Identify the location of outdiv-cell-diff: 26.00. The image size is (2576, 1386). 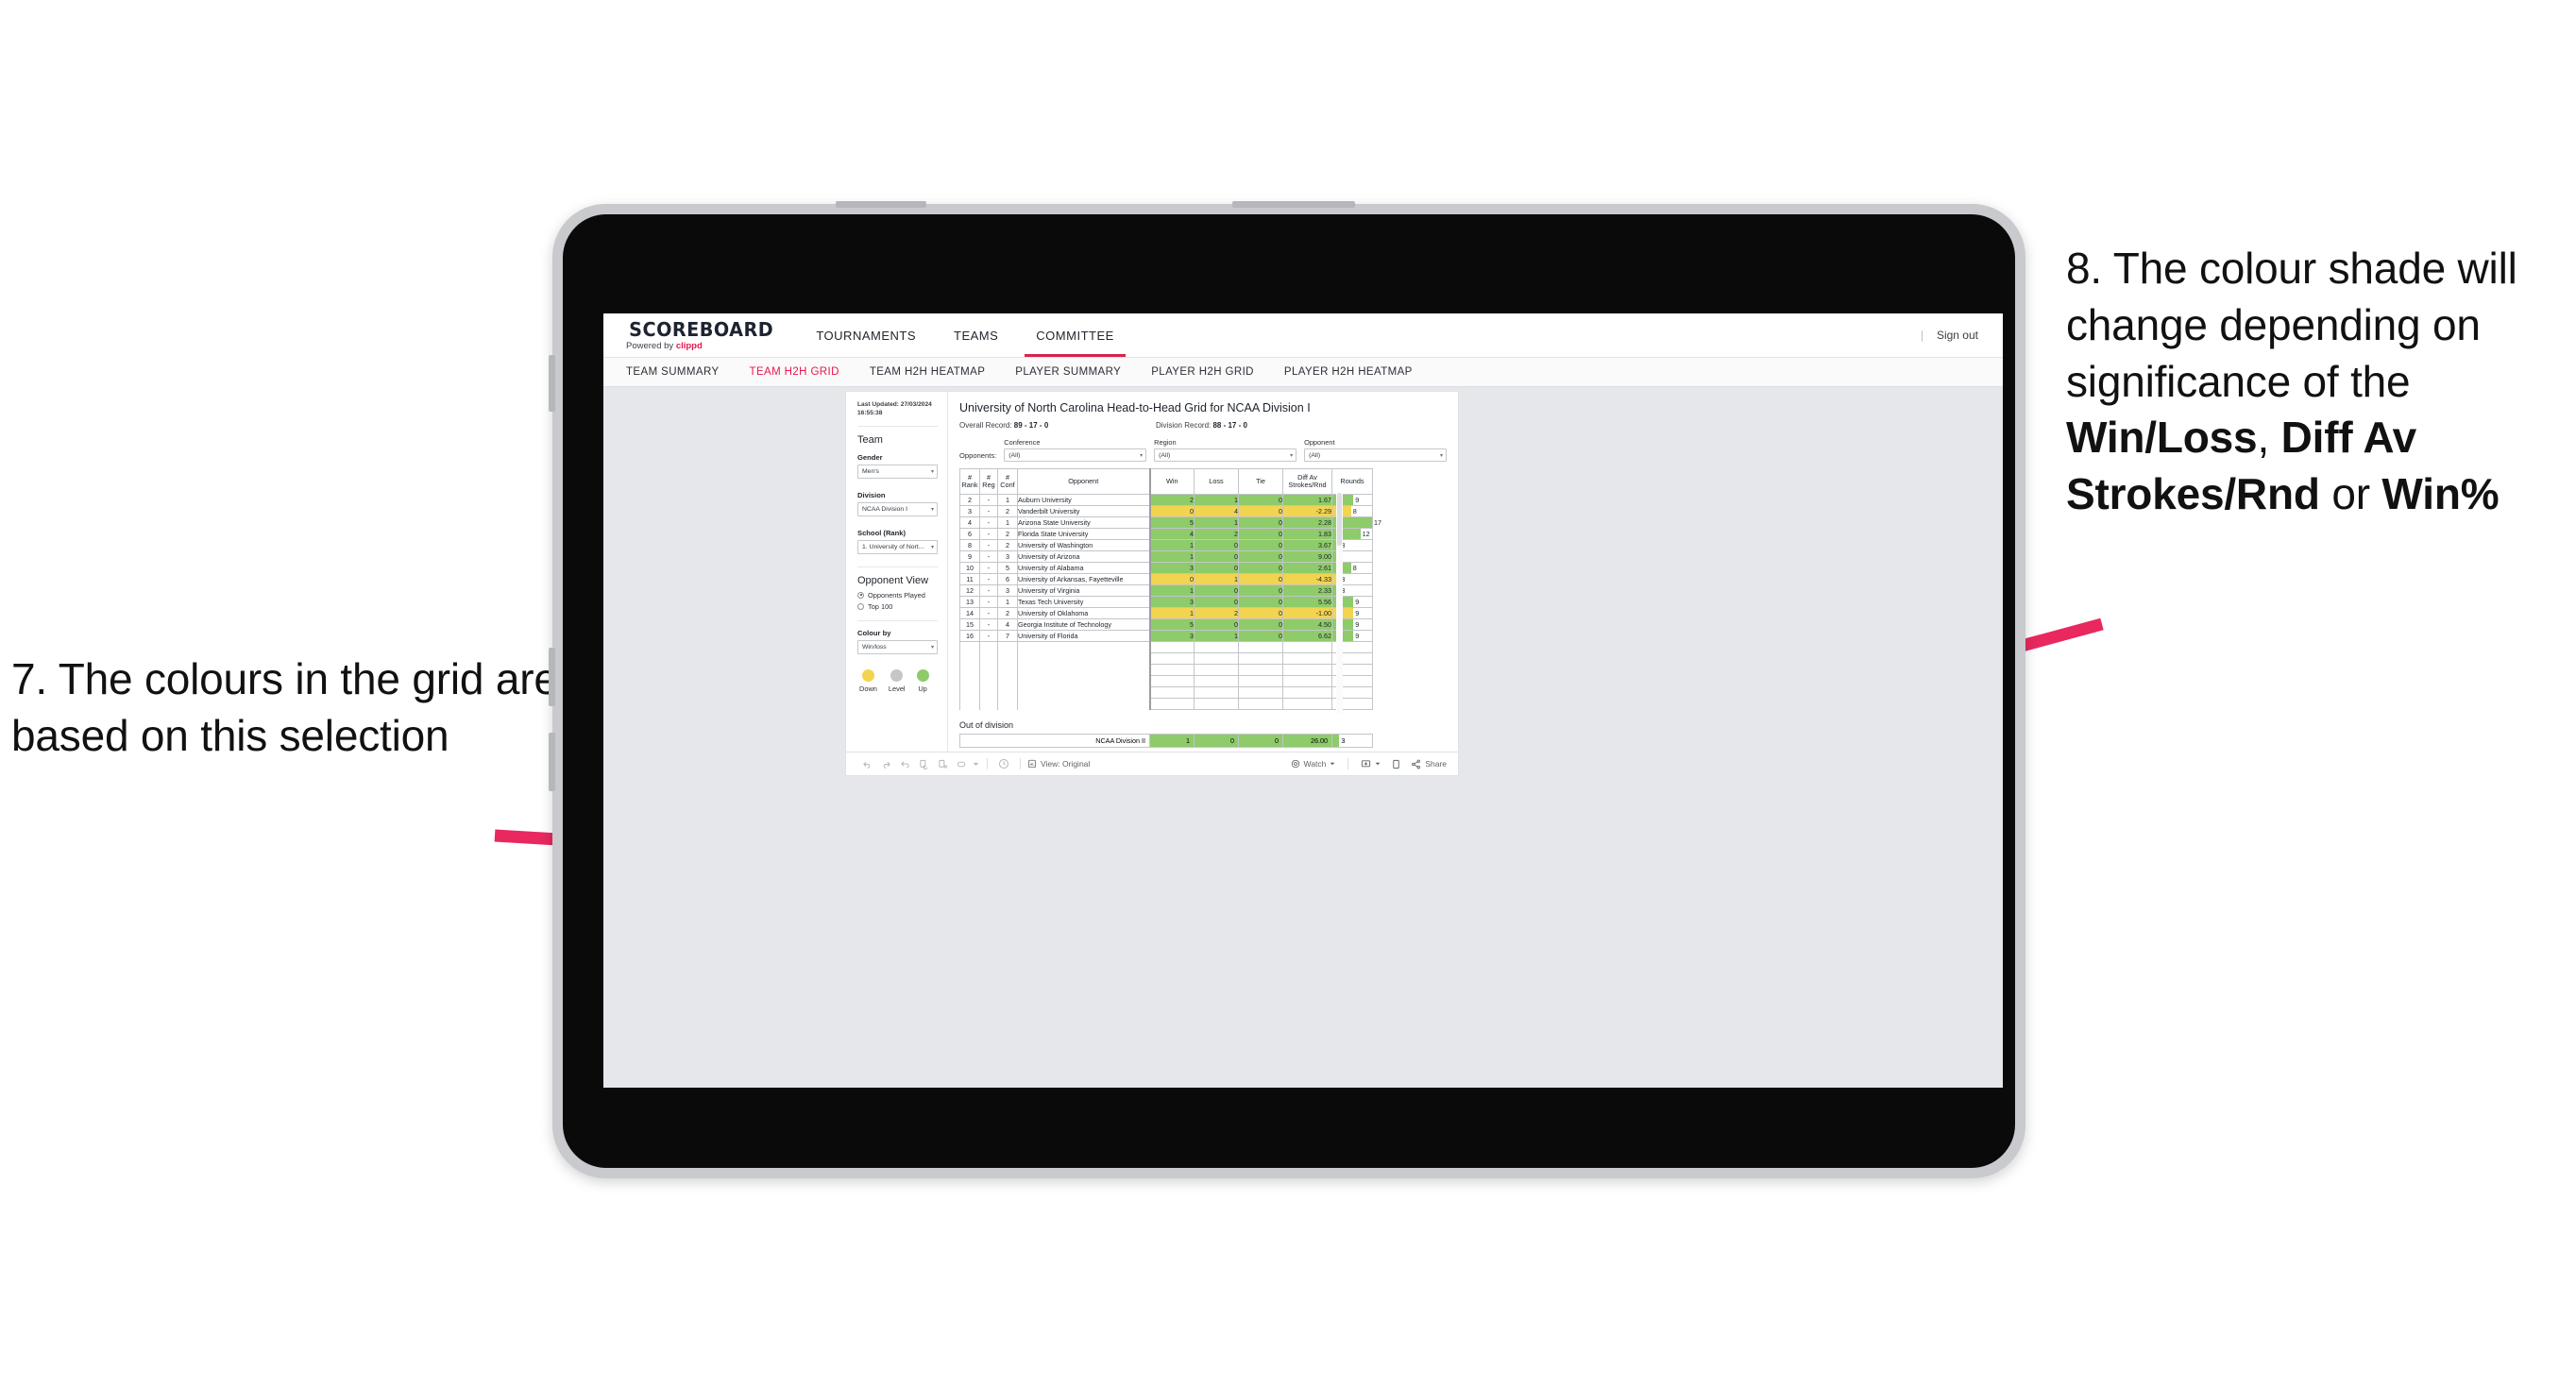
(1307, 741).